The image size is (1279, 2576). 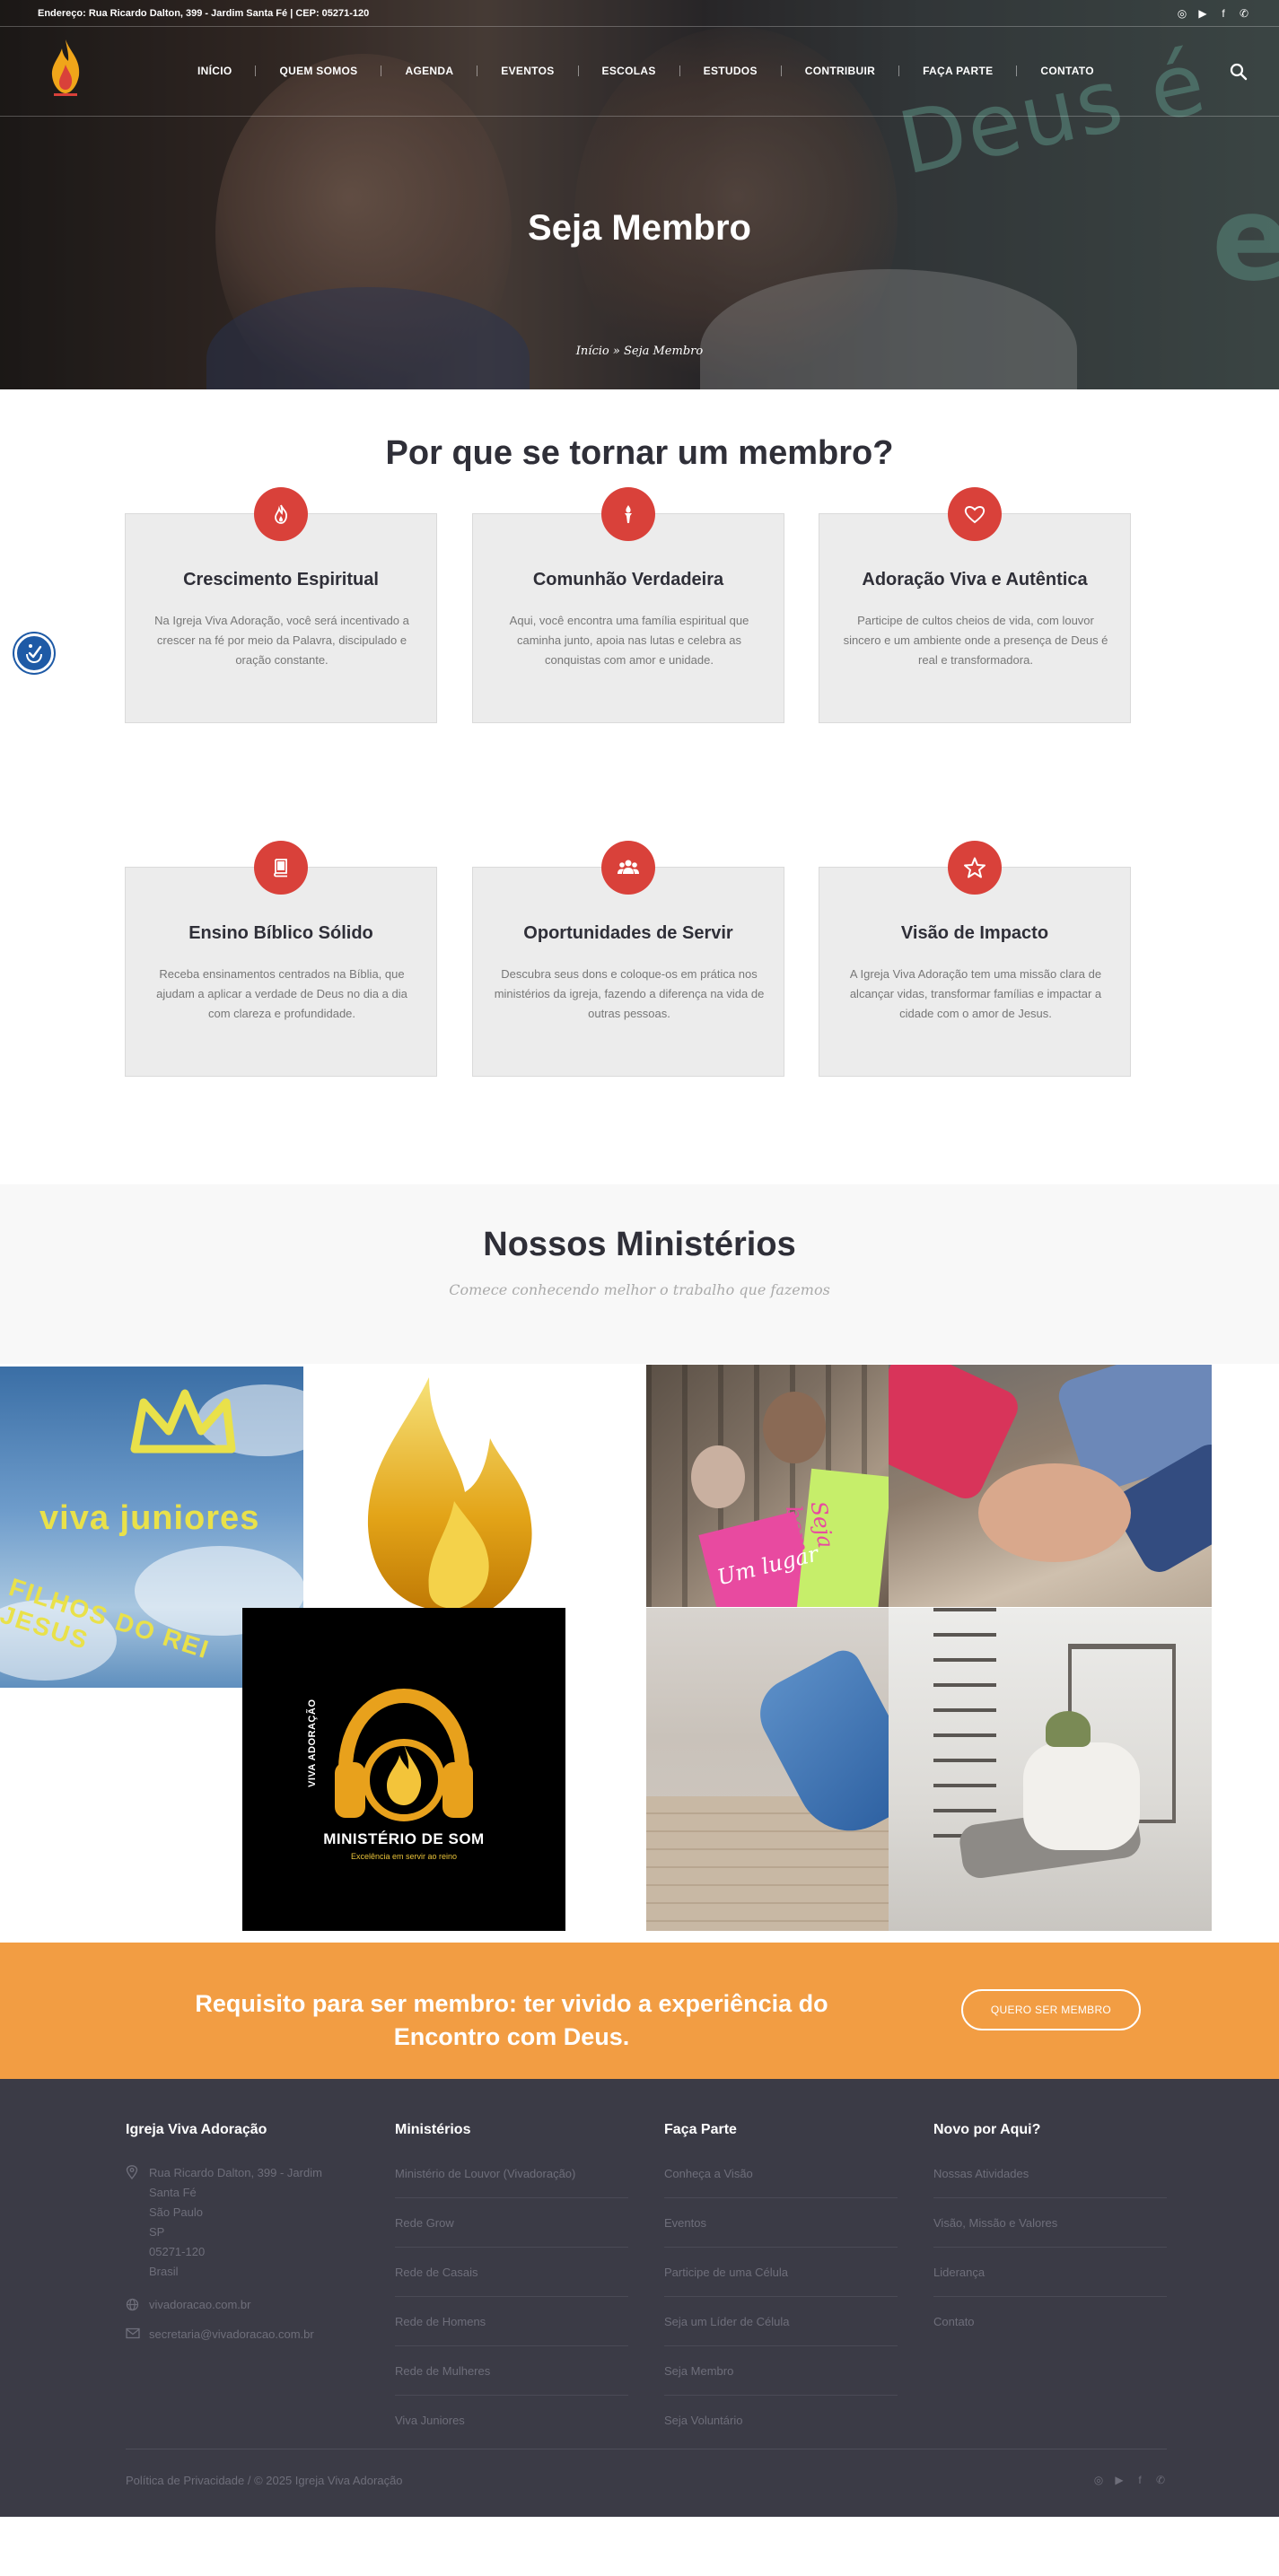 I want to click on footer-link: Viva Juniores, so click(x=511, y=2428).